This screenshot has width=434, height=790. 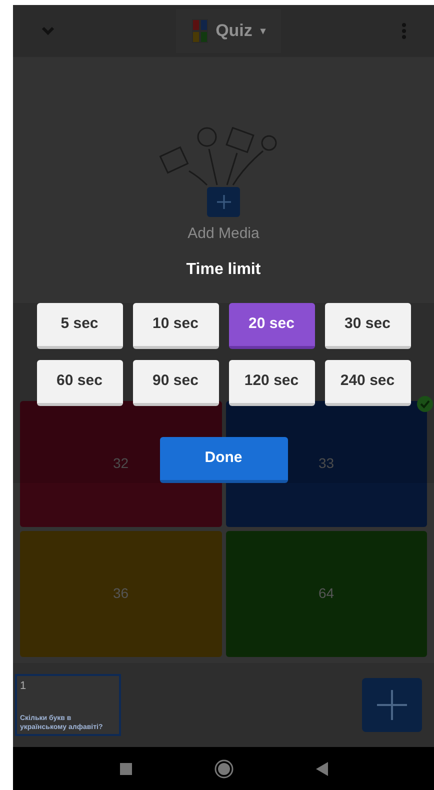 I want to click on time-option: 5 sec, so click(x=79, y=325).